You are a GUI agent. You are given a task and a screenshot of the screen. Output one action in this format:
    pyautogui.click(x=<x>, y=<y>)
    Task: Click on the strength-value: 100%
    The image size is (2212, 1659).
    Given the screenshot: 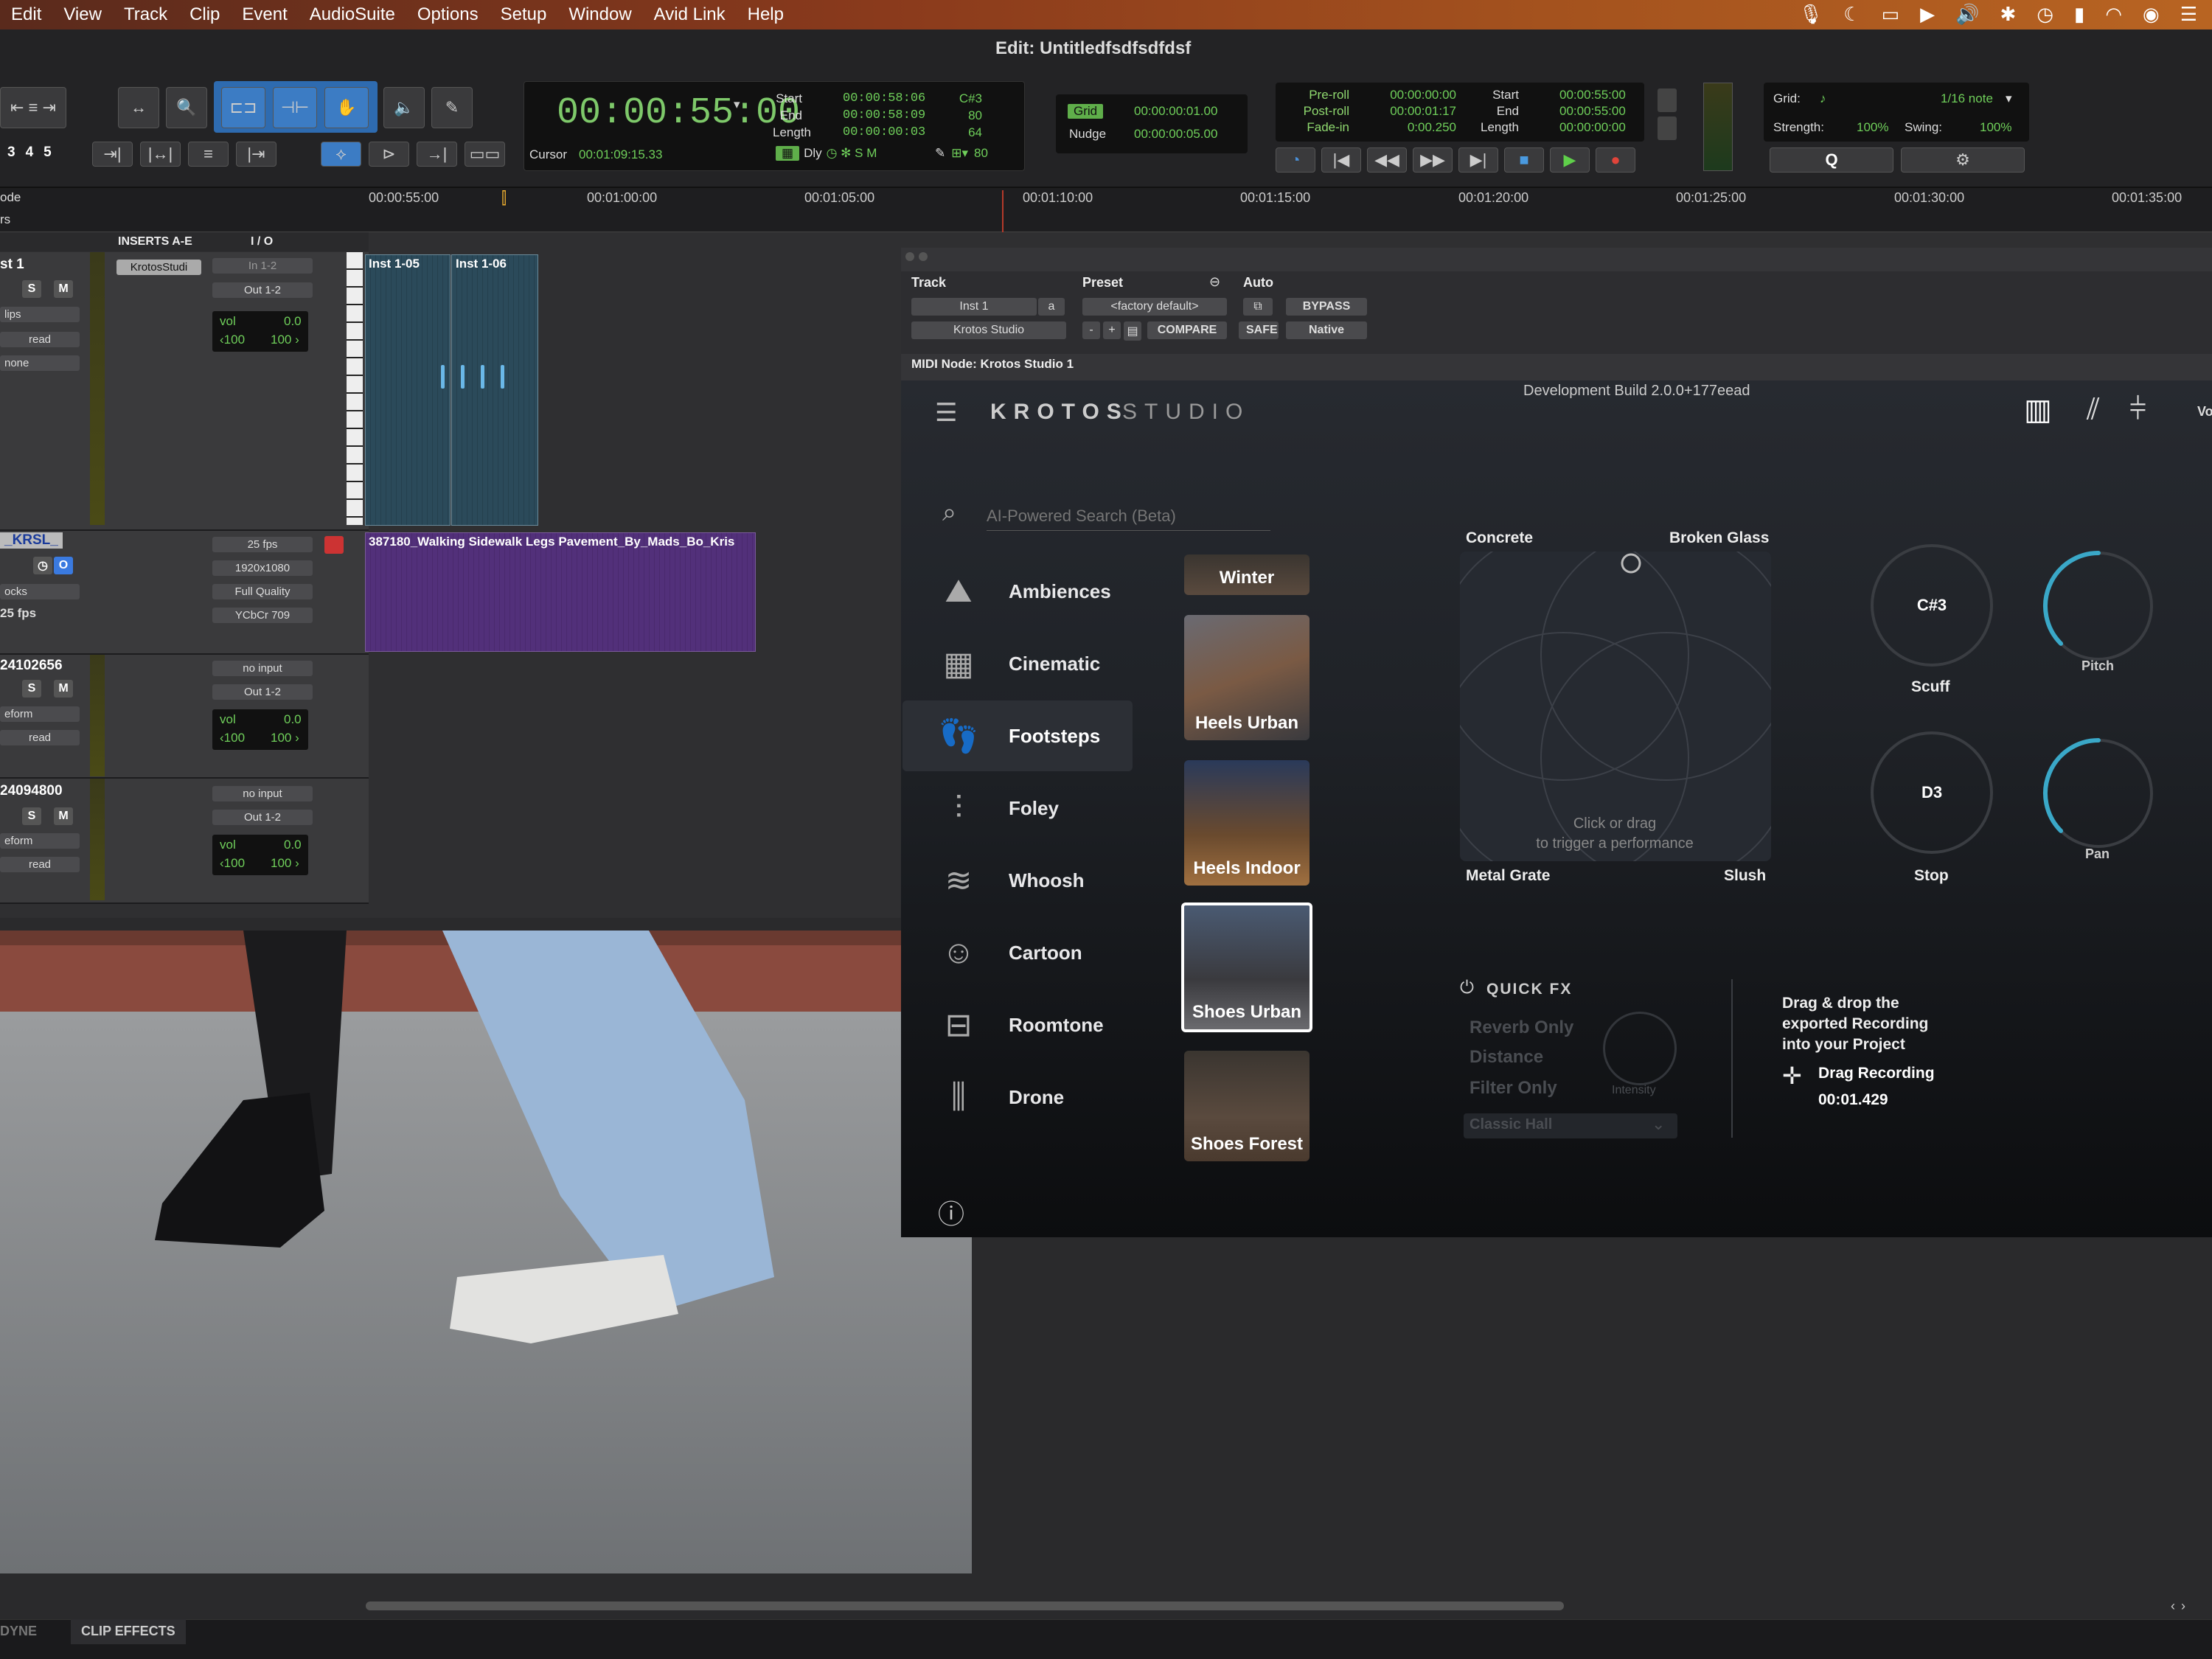 What is the action you would take?
    pyautogui.click(x=1872, y=127)
    